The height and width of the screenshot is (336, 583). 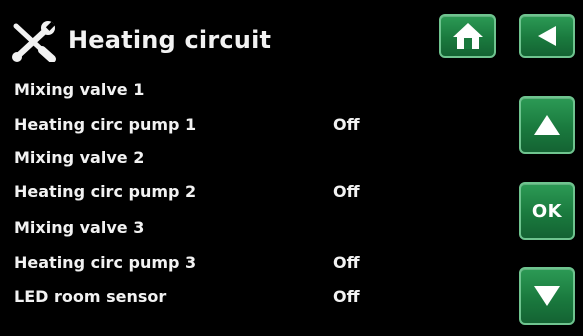 I want to click on back-arrow-icon, so click(x=547, y=36).